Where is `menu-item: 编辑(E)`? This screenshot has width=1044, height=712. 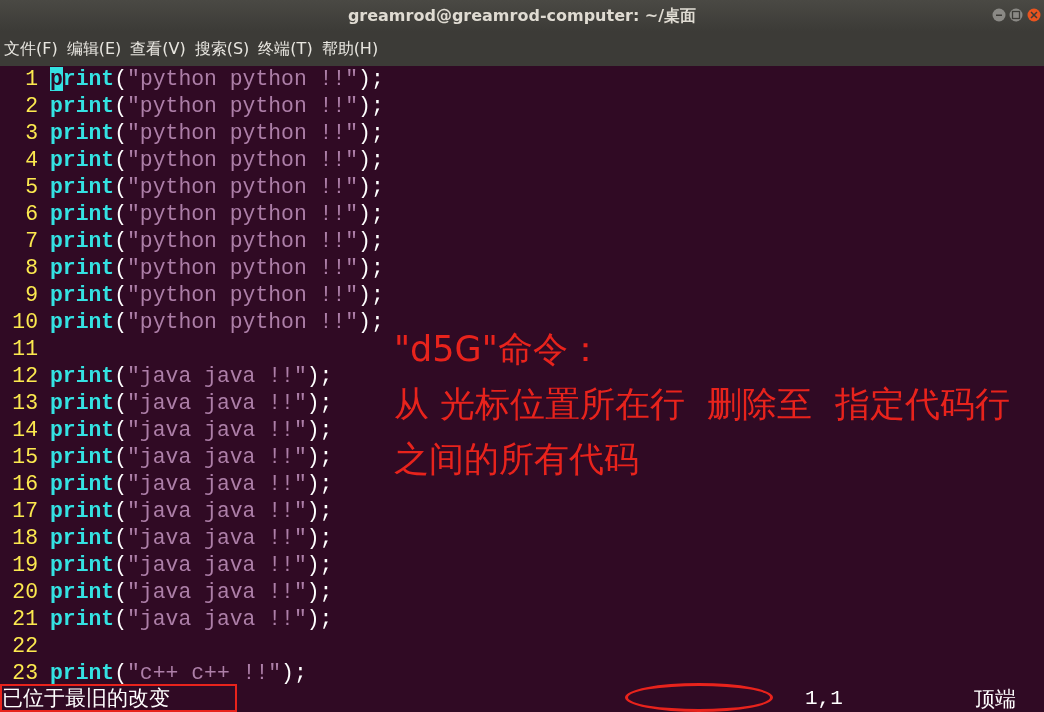 menu-item: 编辑(E) is located at coordinates (94, 48).